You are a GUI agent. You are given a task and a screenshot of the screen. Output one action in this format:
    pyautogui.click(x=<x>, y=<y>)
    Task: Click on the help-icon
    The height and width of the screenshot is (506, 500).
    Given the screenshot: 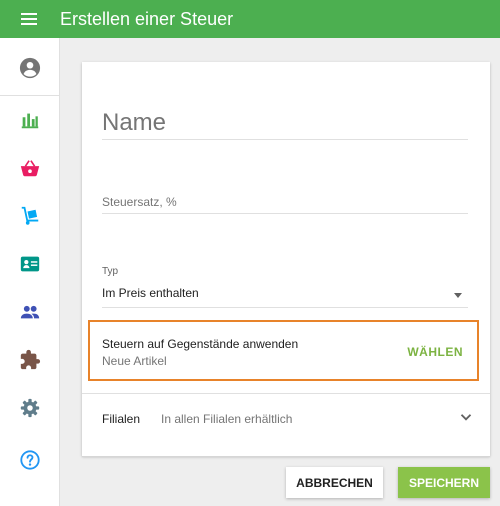 What is the action you would take?
    pyautogui.click(x=30, y=460)
    